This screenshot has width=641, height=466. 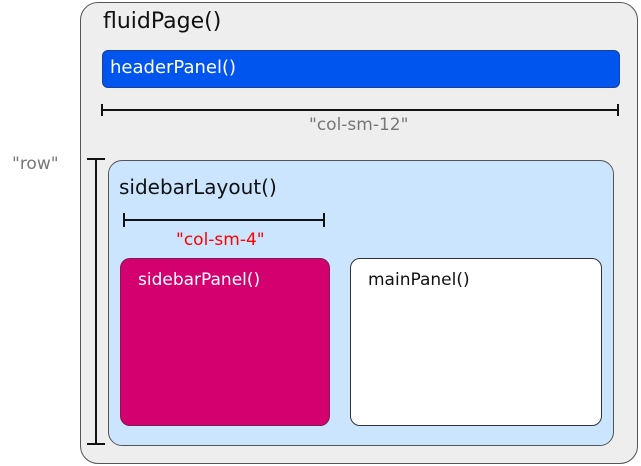 I want to click on header-panel-label: headerPanel(), so click(x=173, y=67).